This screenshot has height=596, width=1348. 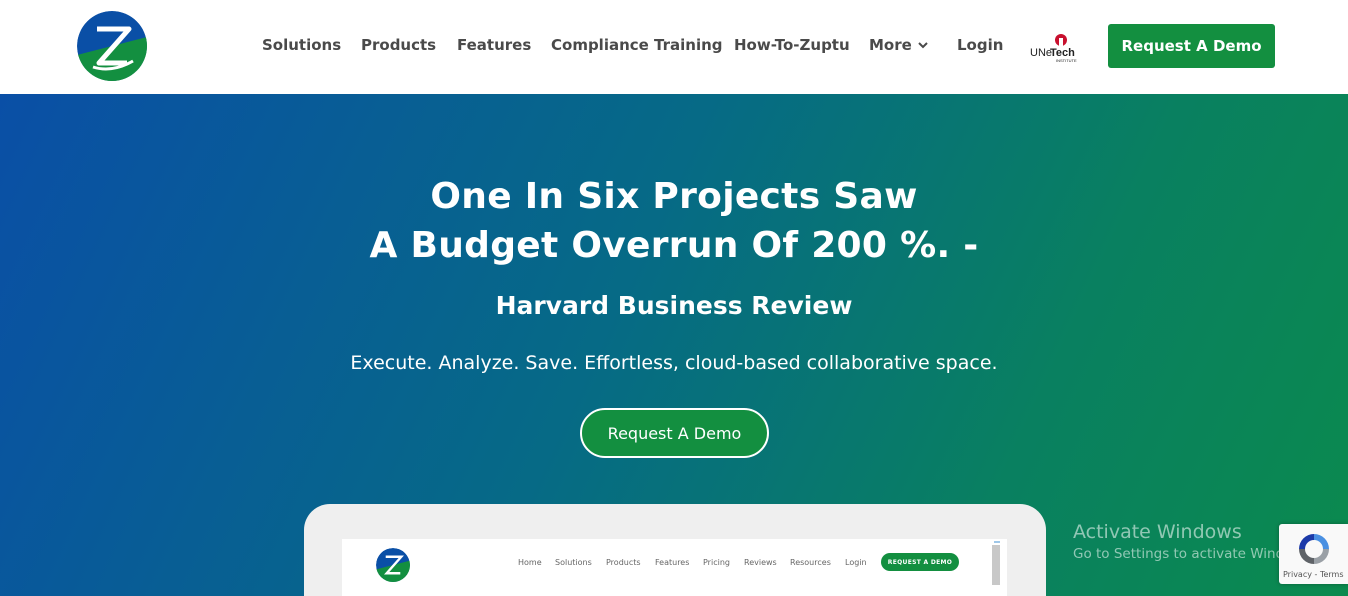 What do you see at coordinates (573, 562) in the screenshot?
I see `mockup-nav-solutions: Solutions` at bounding box center [573, 562].